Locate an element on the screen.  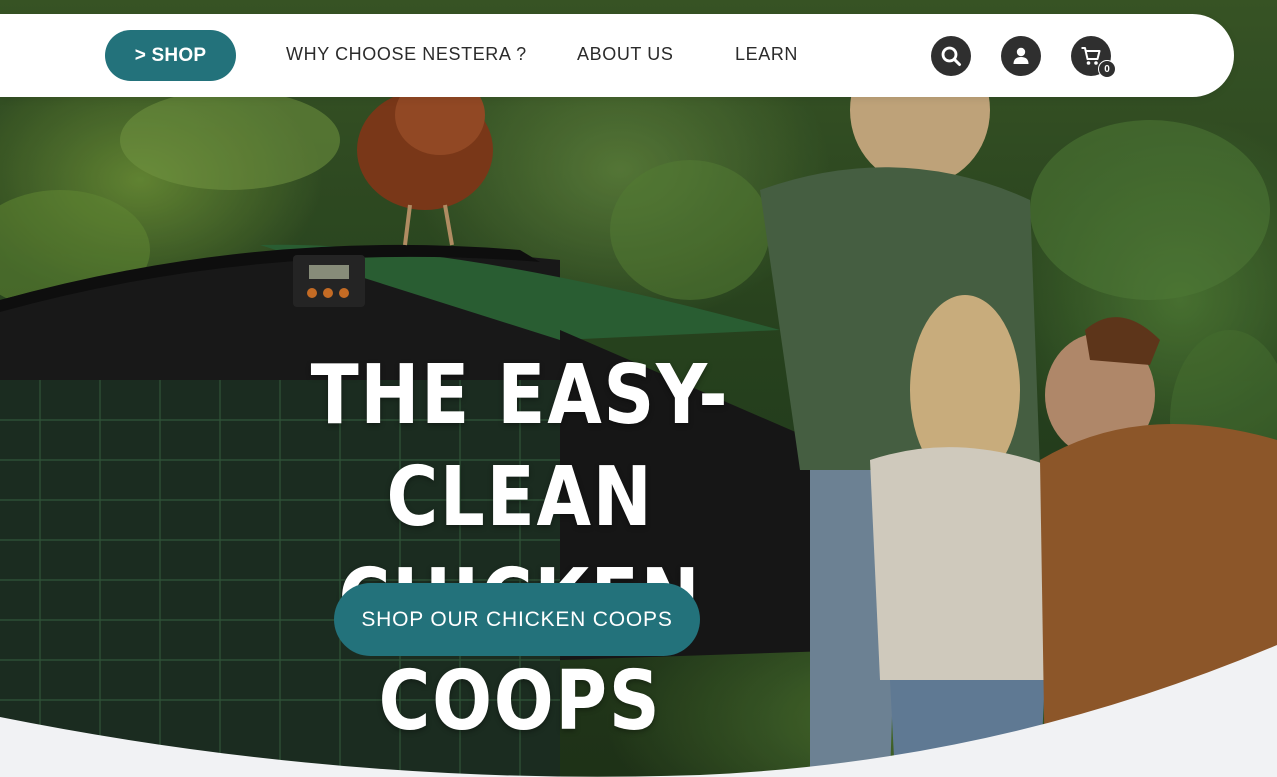
search-icon is located at coordinates (951, 56).